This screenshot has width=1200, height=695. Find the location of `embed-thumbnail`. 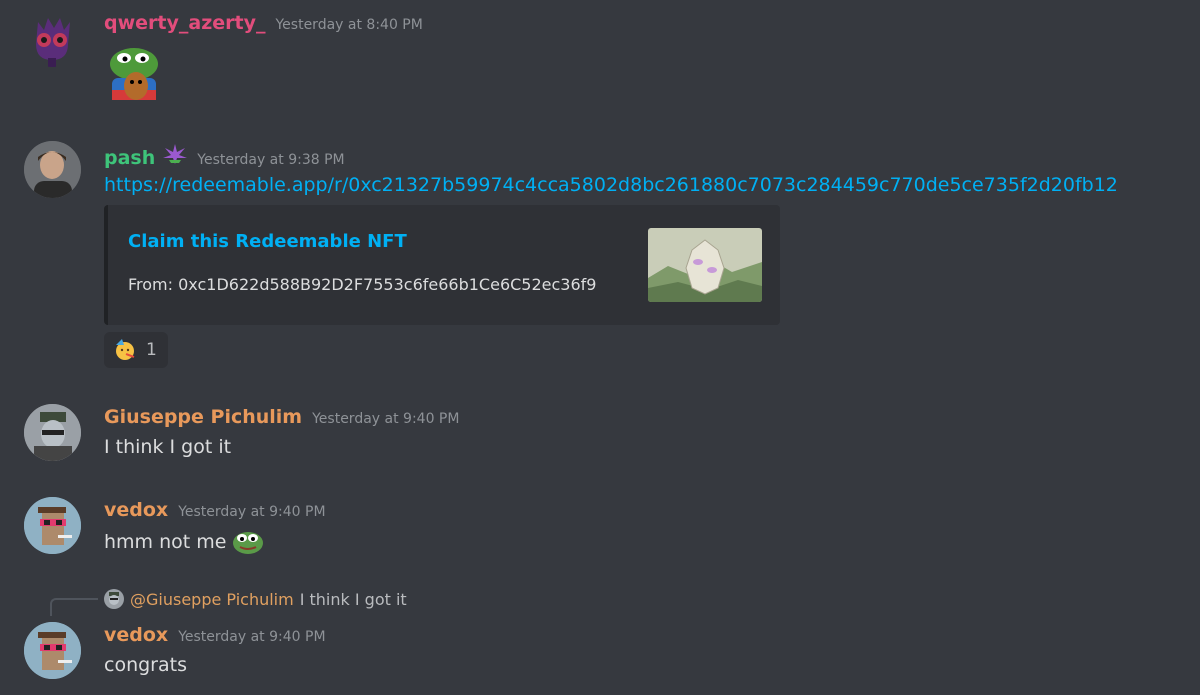

embed-thumbnail is located at coordinates (705, 265).